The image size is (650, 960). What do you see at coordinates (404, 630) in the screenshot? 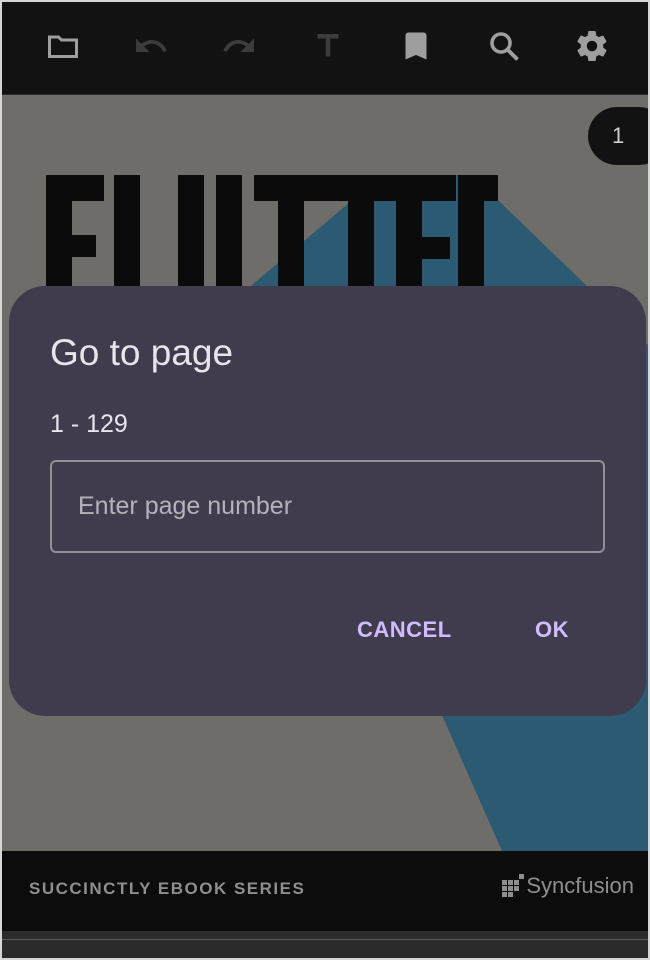
I see `cancel-button: CANCEL` at bounding box center [404, 630].